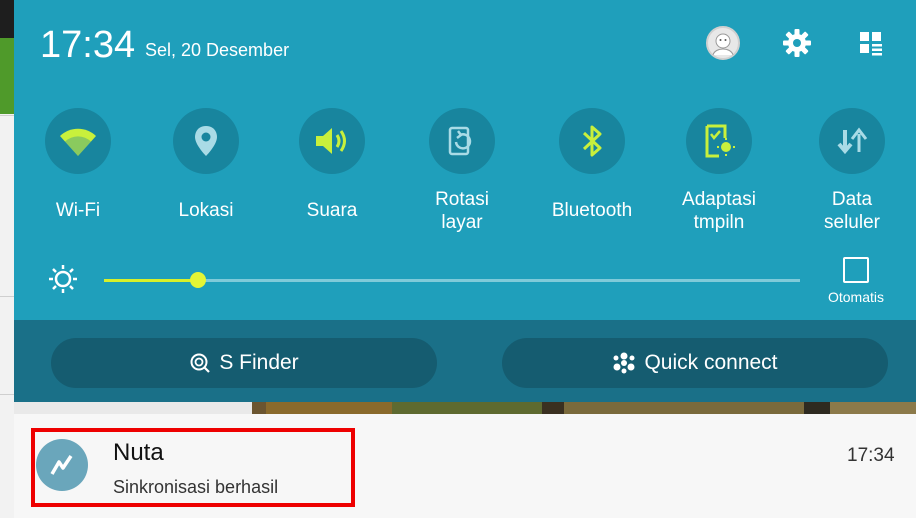 Image resolution: width=916 pixels, height=518 pixels. Describe the element at coordinates (592, 210) in the screenshot. I see `tile-label: Bluetooth` at that location.